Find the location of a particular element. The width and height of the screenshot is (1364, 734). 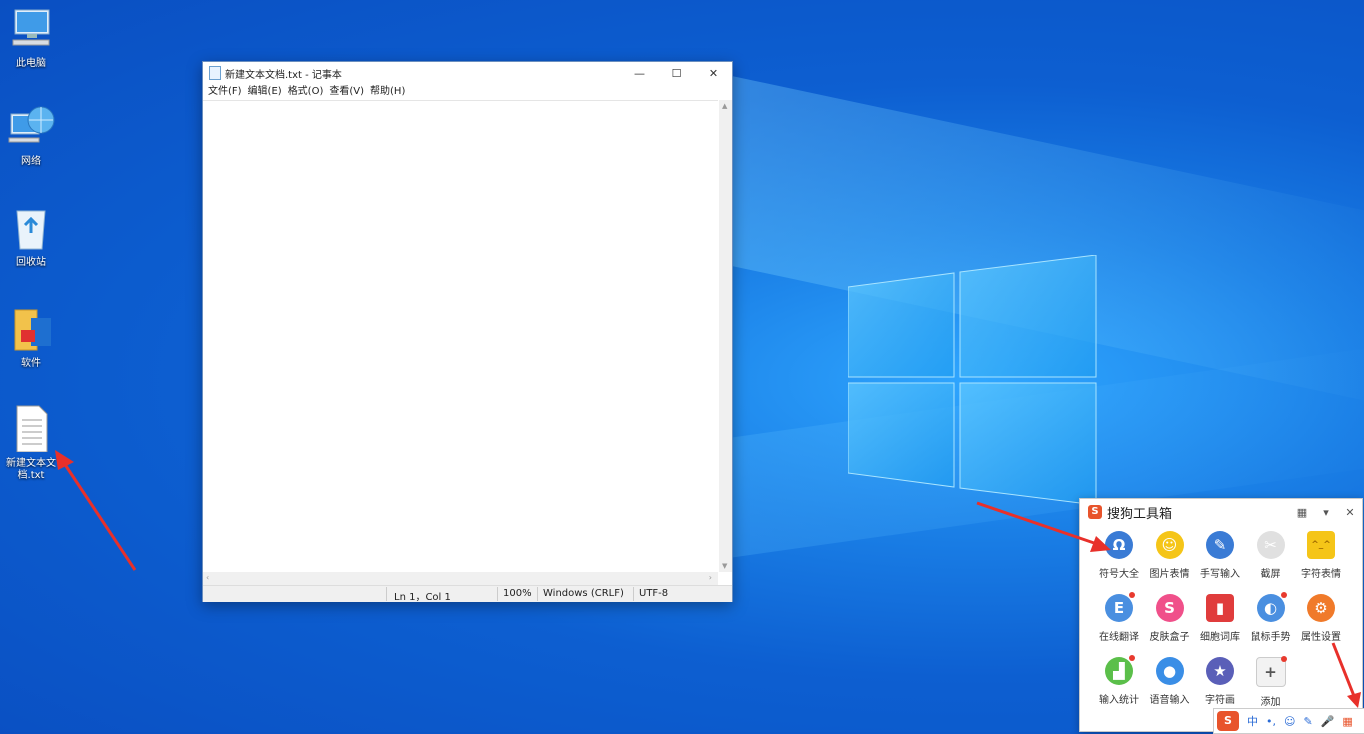

desktop-icon-this-pc: 此电脑 is located at coordinates (31, 37).